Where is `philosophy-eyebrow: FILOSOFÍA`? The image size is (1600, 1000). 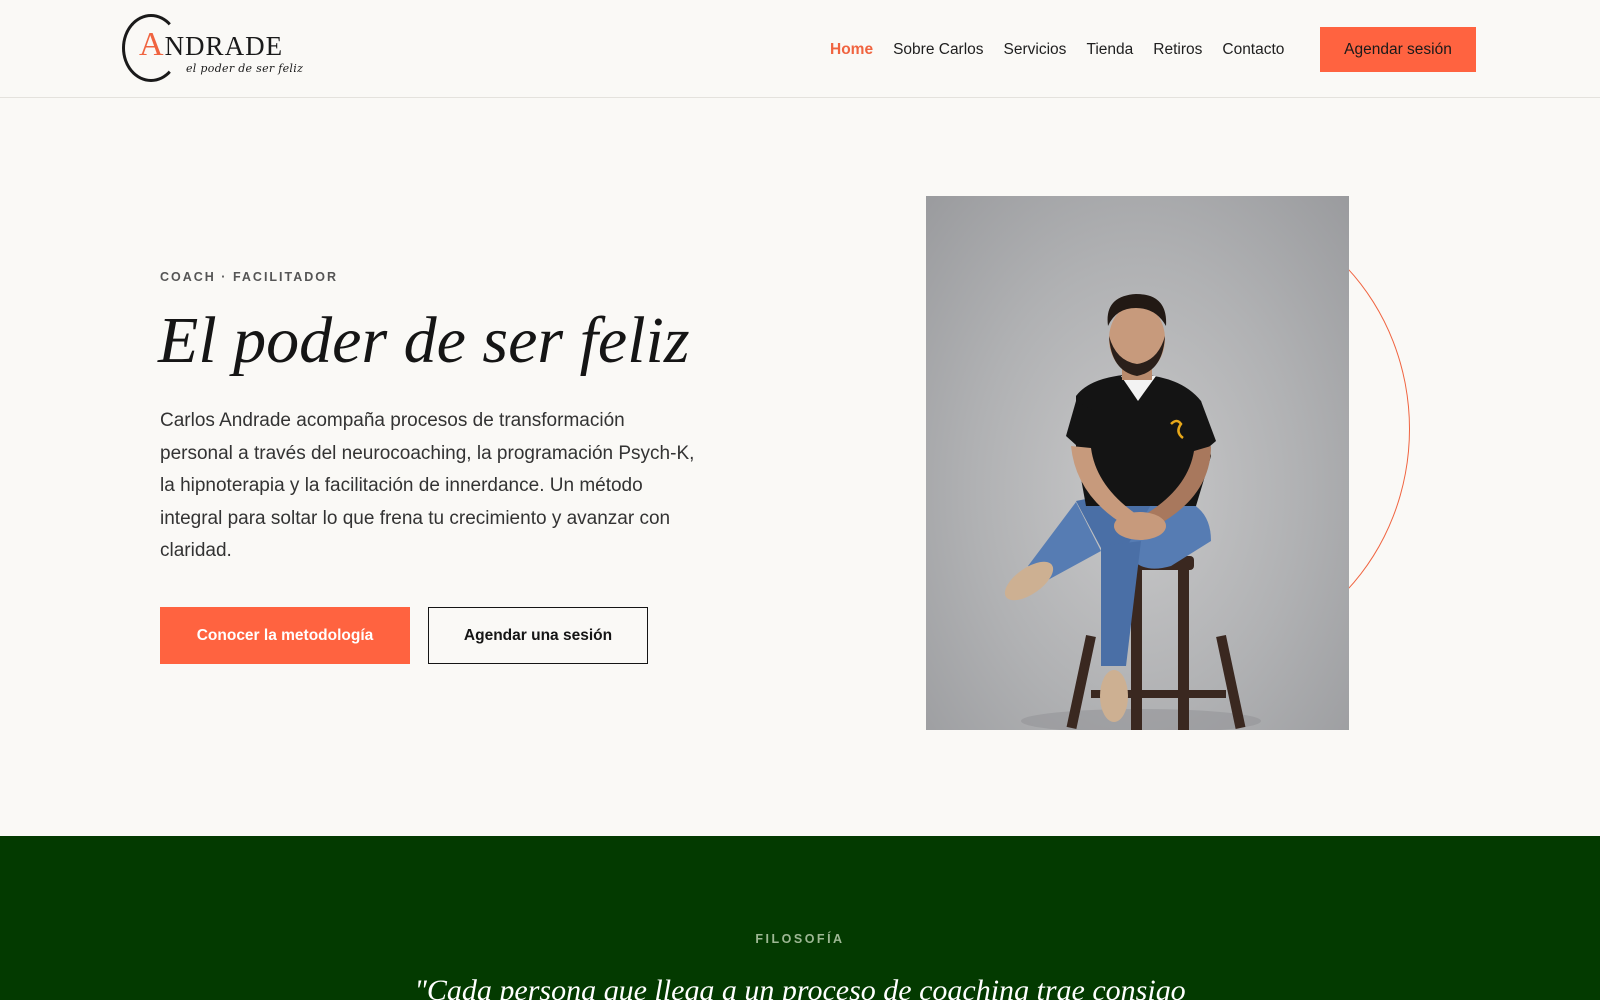 philosophy-eyebrow: FILOSOFÍA is located at coordinates (800, 939).